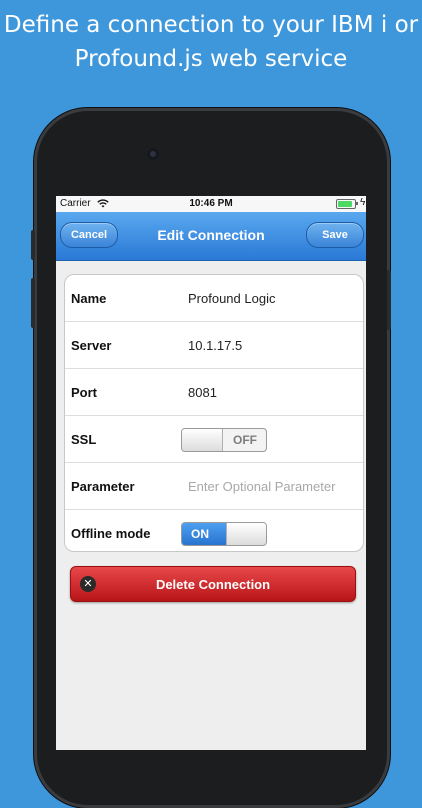  I want to click on delete-connection-label: Delete Connection, so click(213, 584).